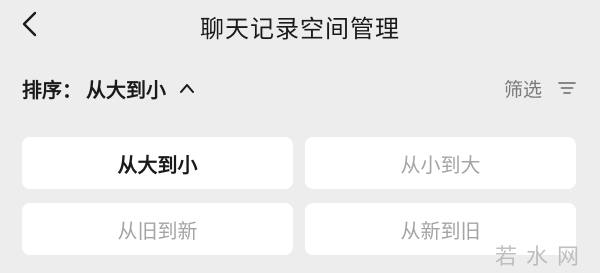 The width and height of the screenshot is (600, 273). Describe the element at coordinates (440, 163) in the screenshot. I see `sort-option-size-asc: 从小到大` at that location.